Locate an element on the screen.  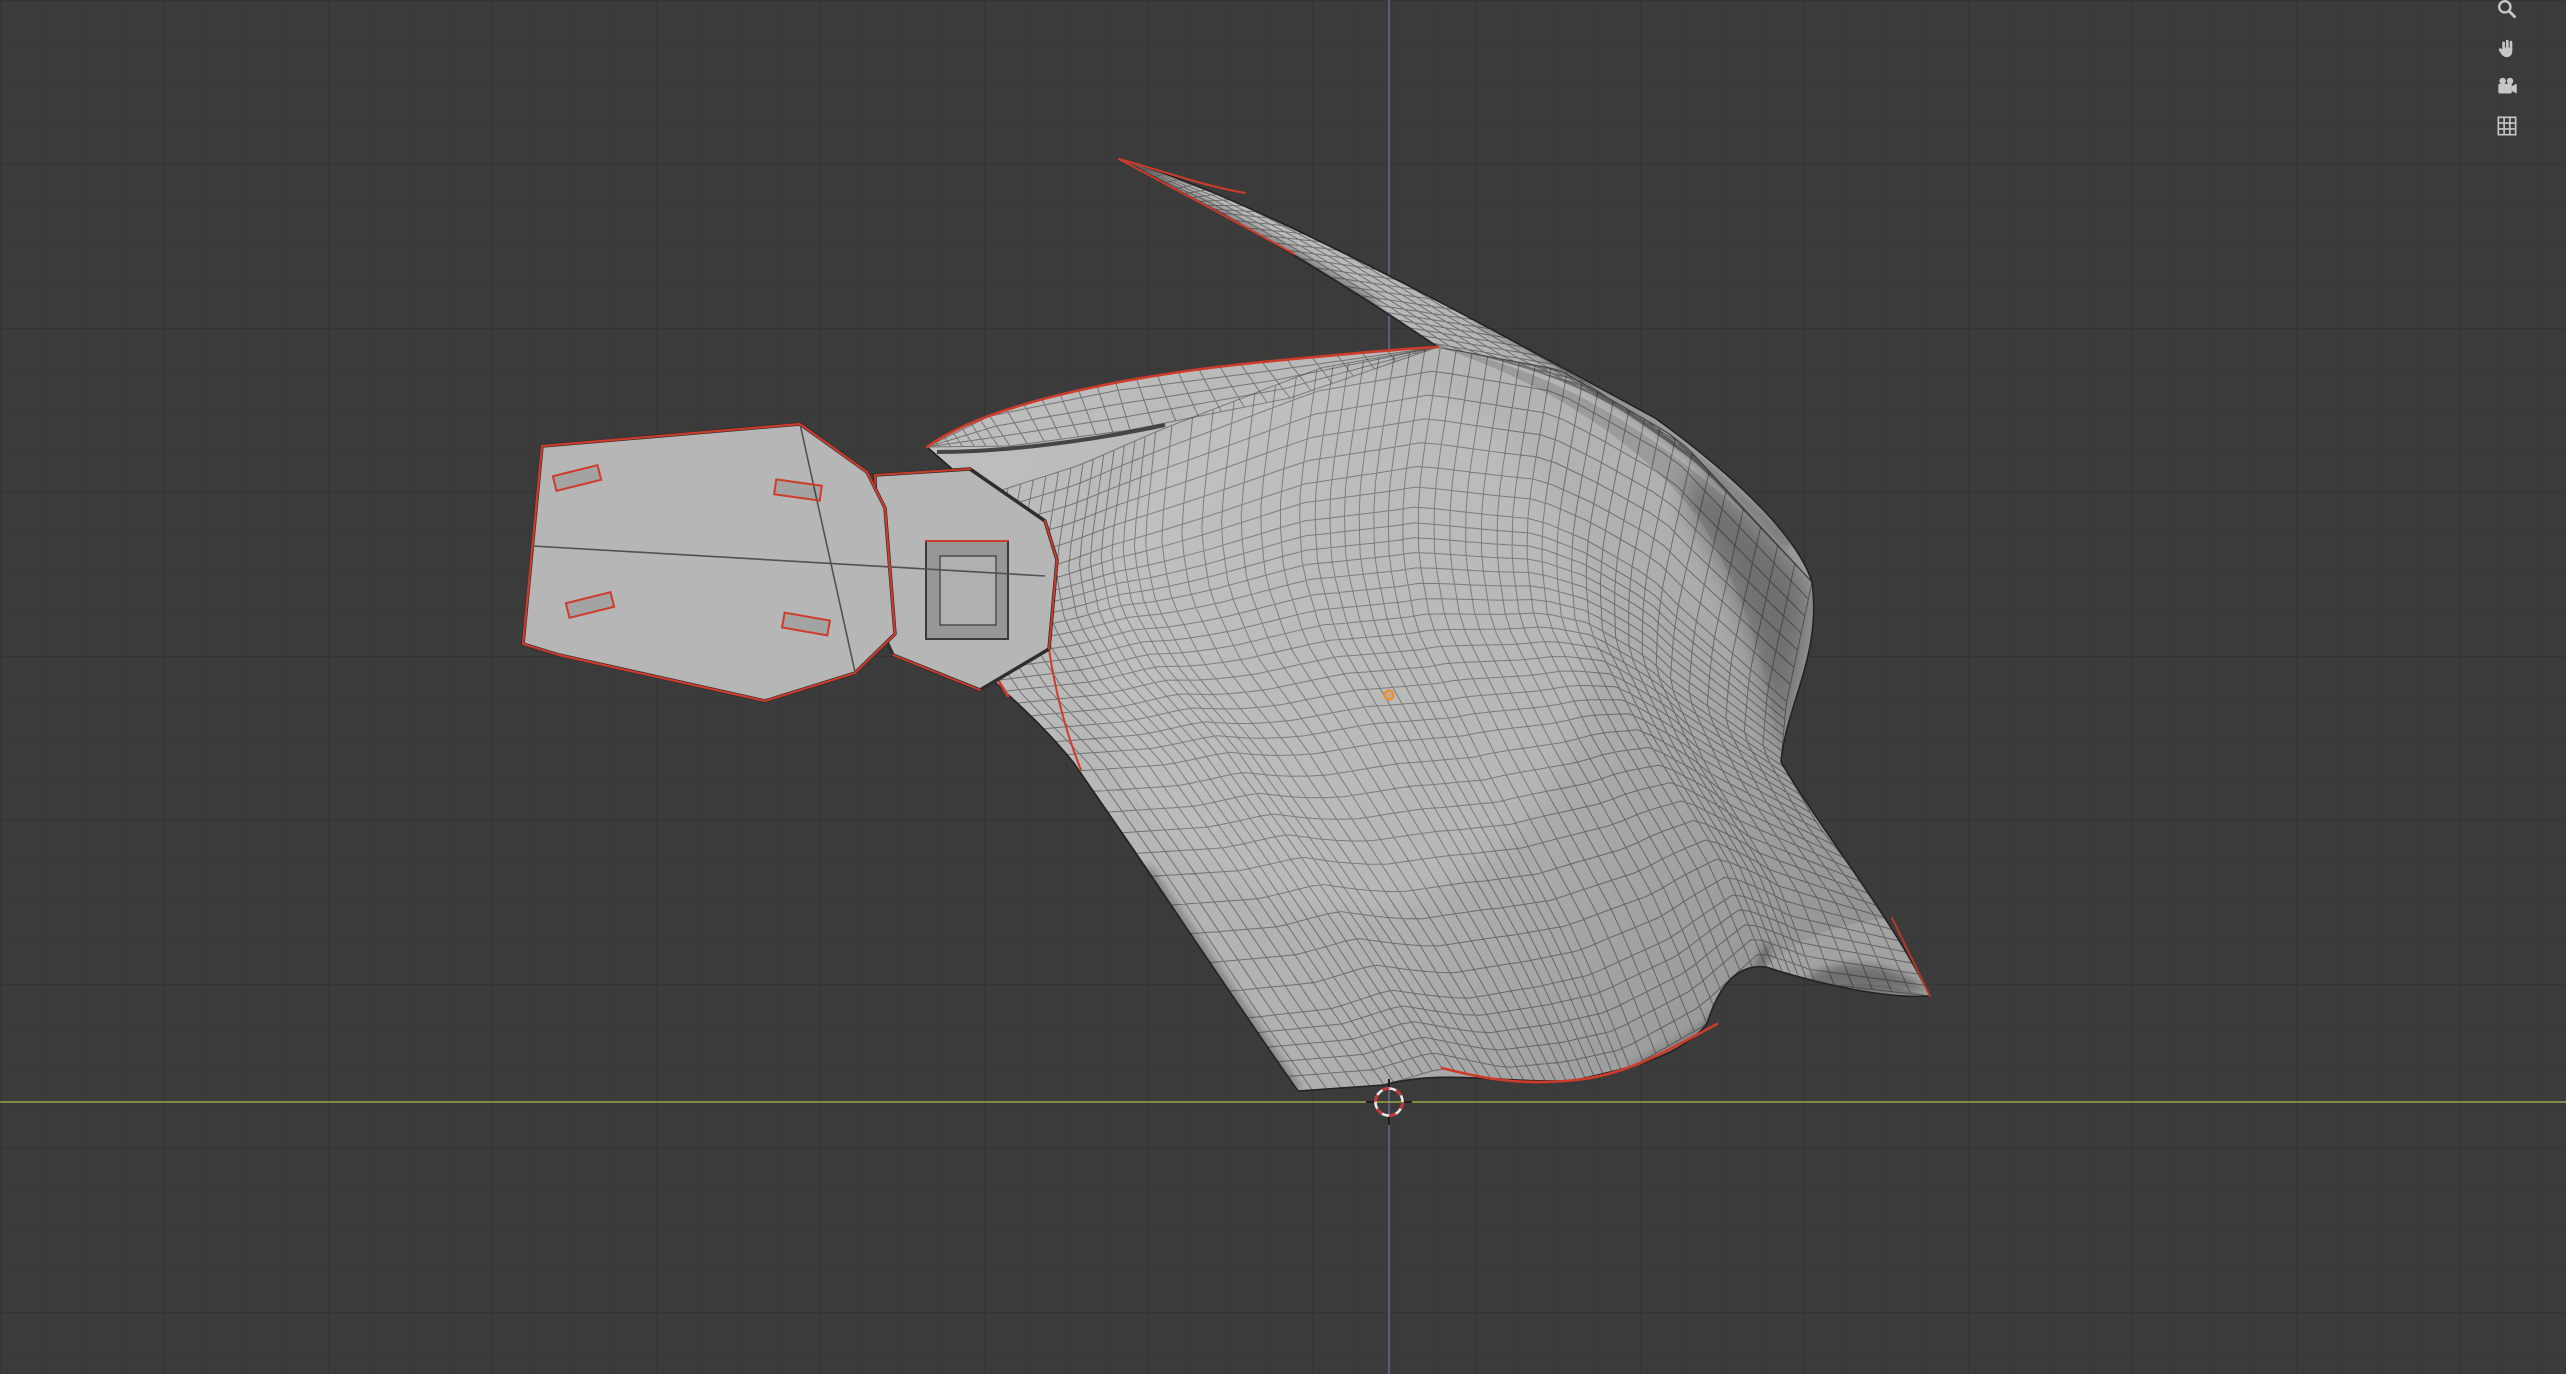
object-origin-dot is located at coordinates (1389, 695).